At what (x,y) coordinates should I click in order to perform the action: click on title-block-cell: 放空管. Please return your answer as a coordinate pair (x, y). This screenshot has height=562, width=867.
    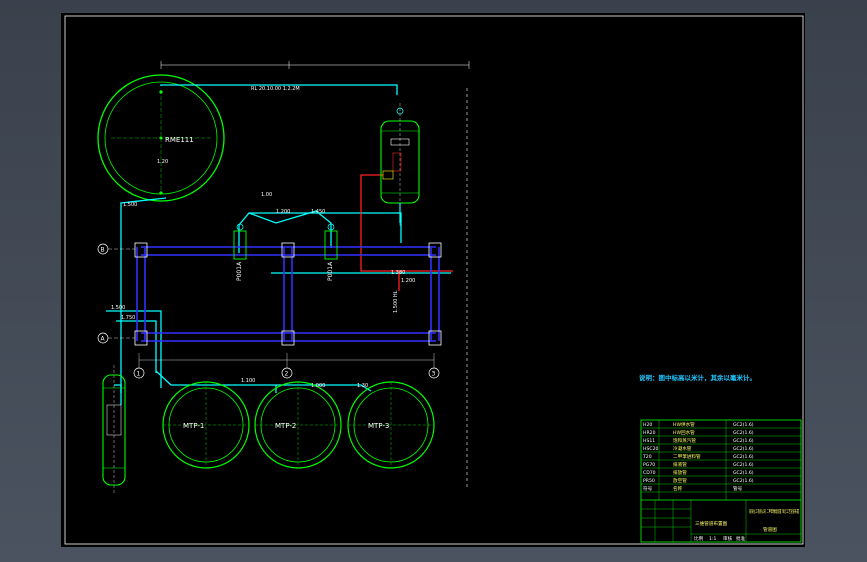
    Looking at the image, I should click on (680, 480).